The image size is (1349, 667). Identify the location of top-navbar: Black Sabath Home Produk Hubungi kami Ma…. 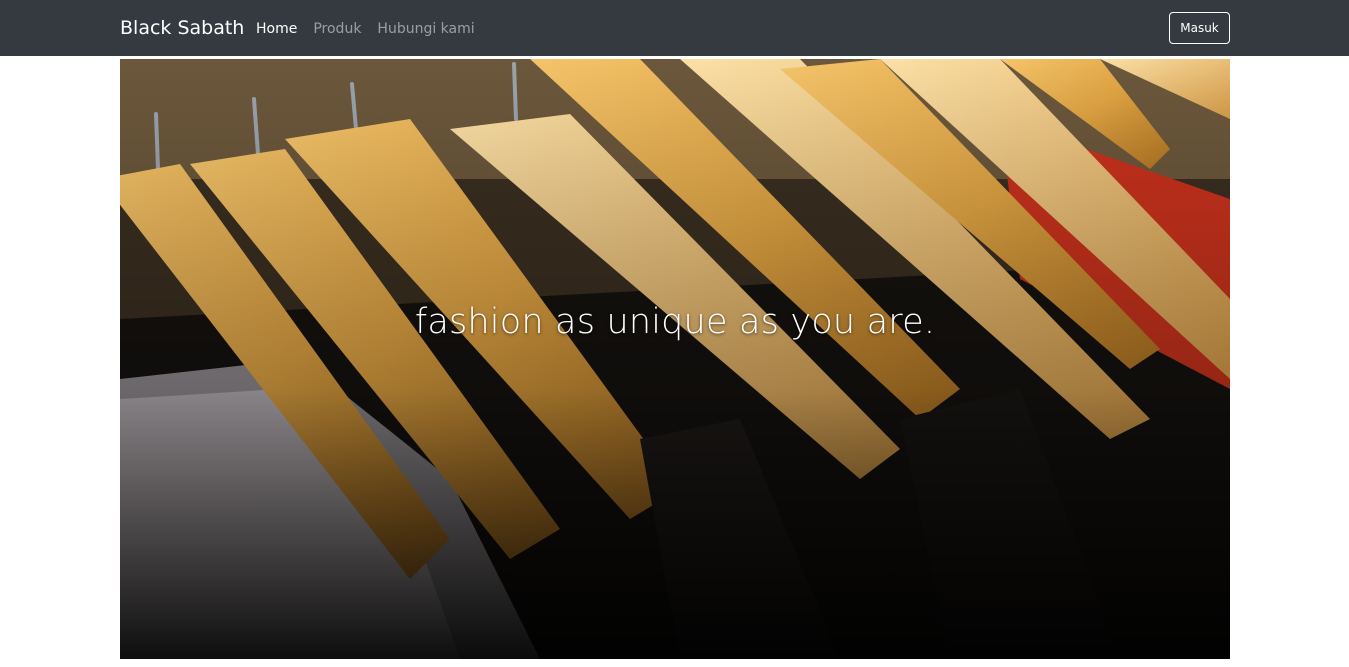
(674, 28).